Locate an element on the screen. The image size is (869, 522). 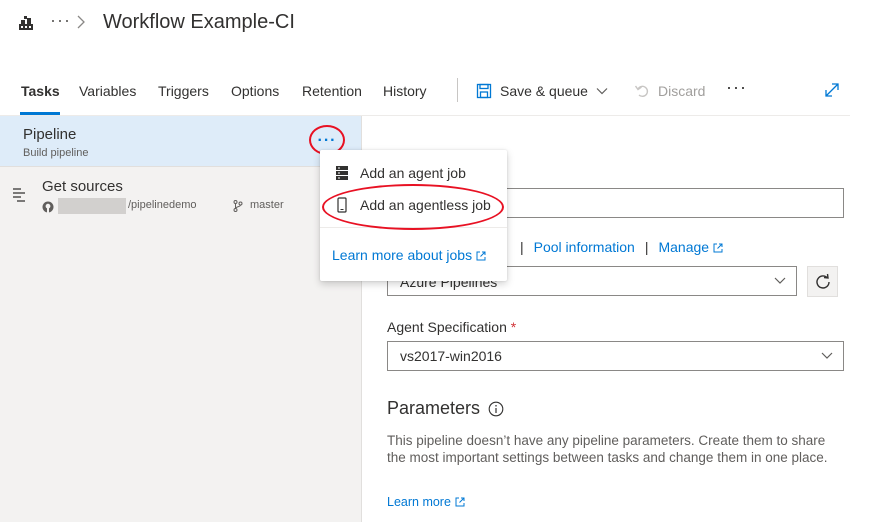
refresh-icon is located at coordinates (822, 281).